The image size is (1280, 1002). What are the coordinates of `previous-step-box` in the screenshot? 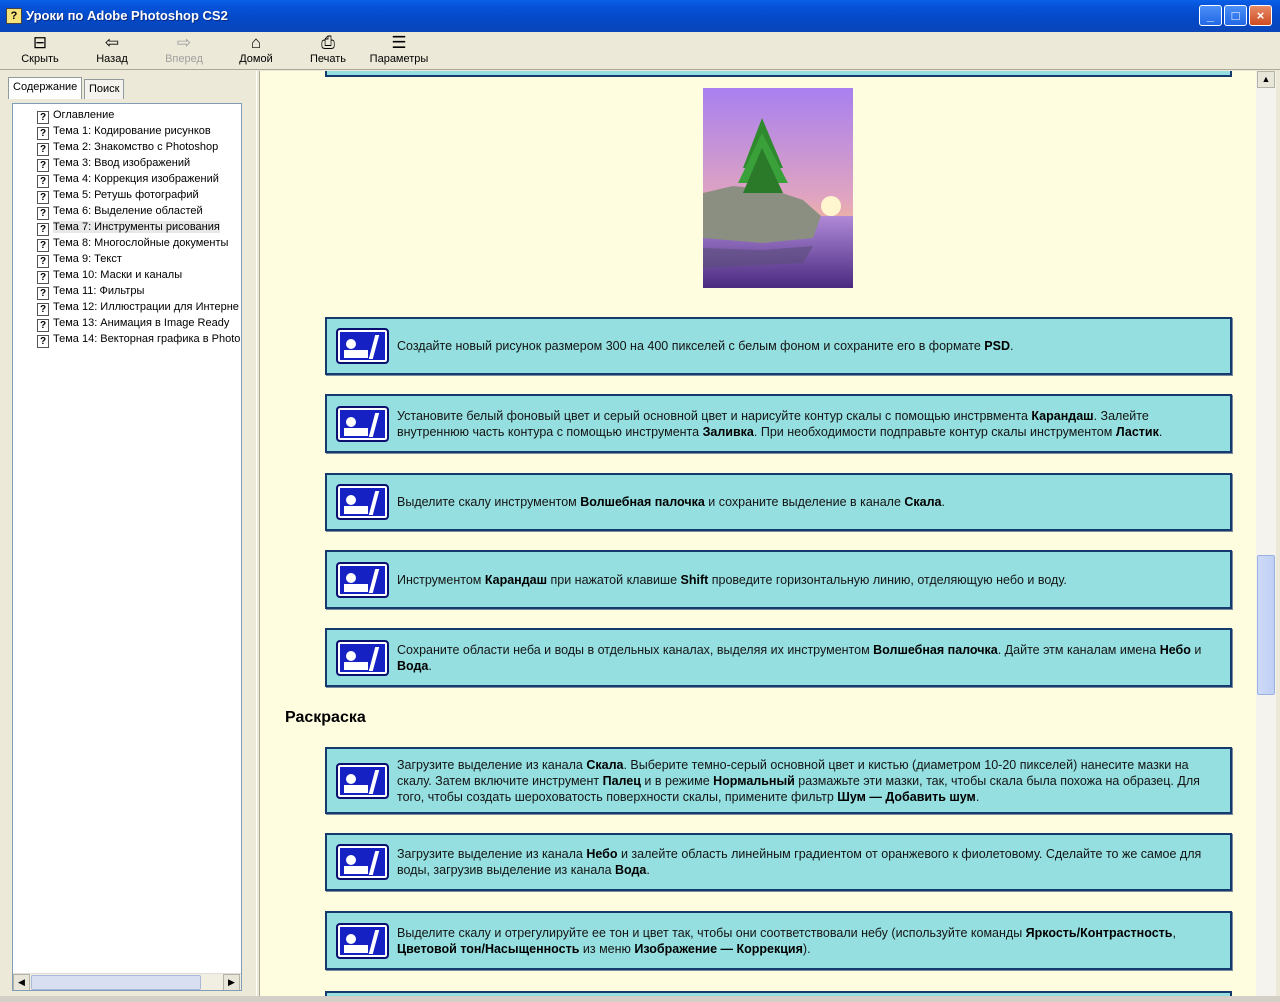 It's located at (778, 74).